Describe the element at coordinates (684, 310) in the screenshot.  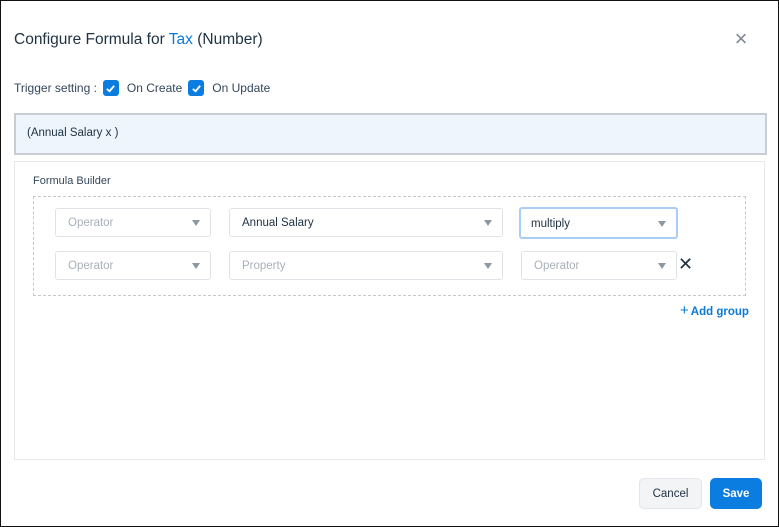
I see `plus-icon: +` at that location.